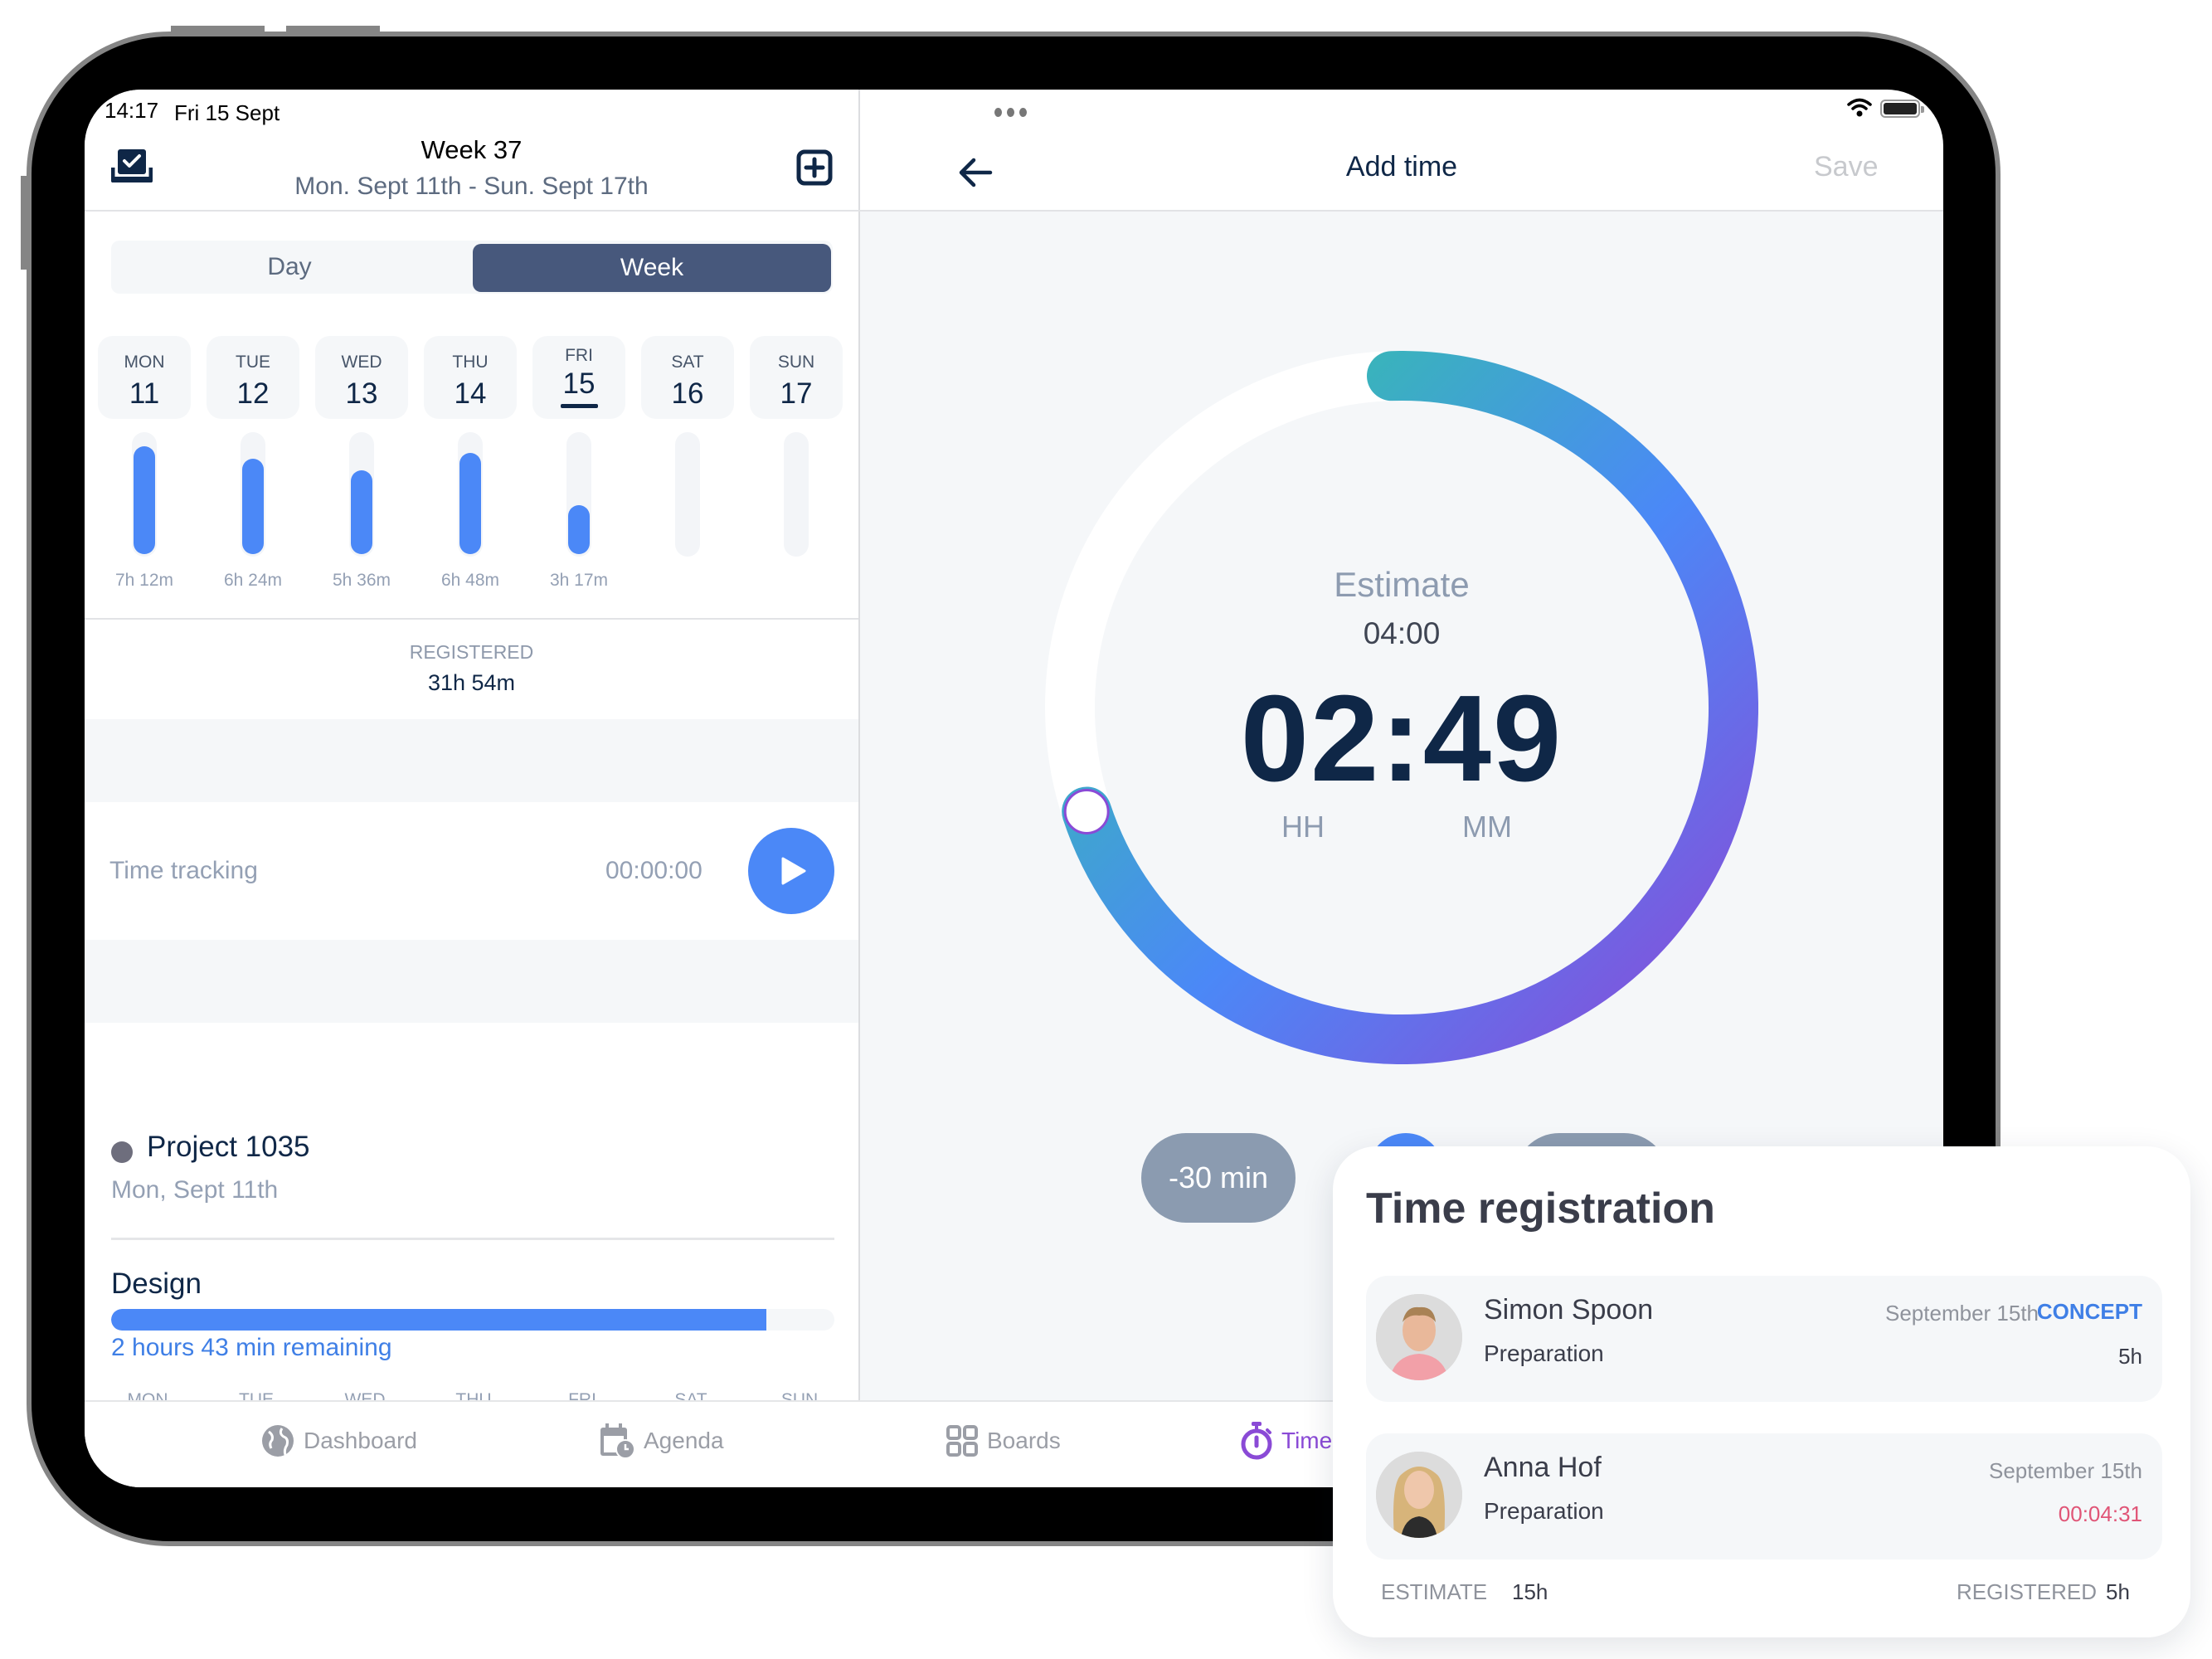 This screenshot has width=2212, height=1659. Describe the element at coordinates (1859, 107) in the screenshot. I see `wifi-icon` at that location.